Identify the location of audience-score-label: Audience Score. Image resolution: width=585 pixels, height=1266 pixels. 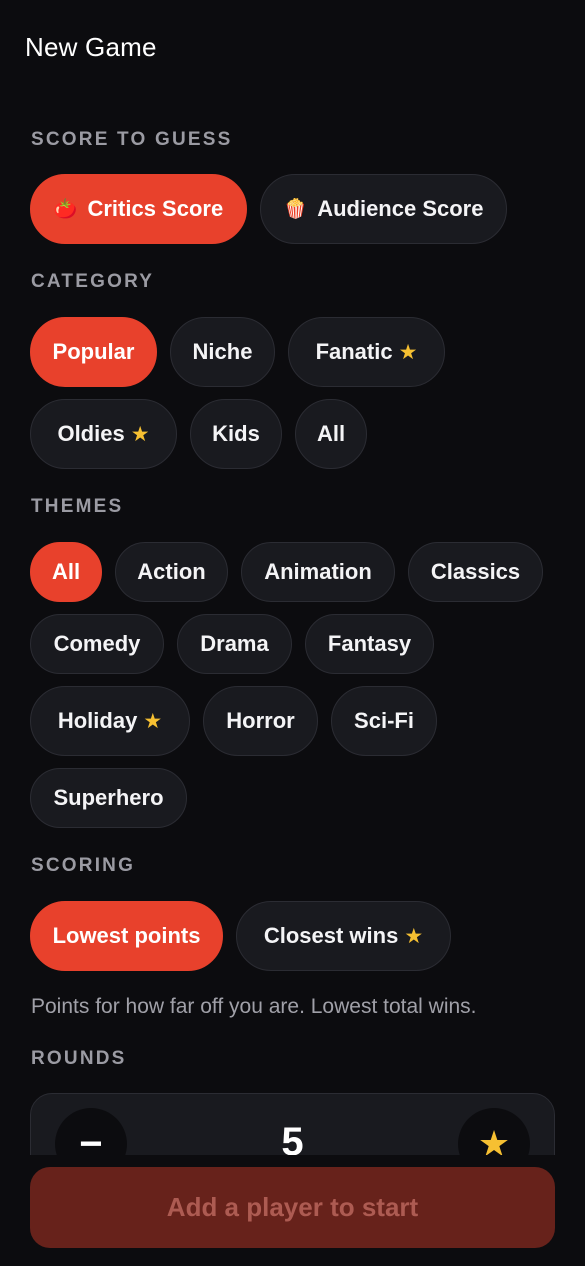
(400, 208).